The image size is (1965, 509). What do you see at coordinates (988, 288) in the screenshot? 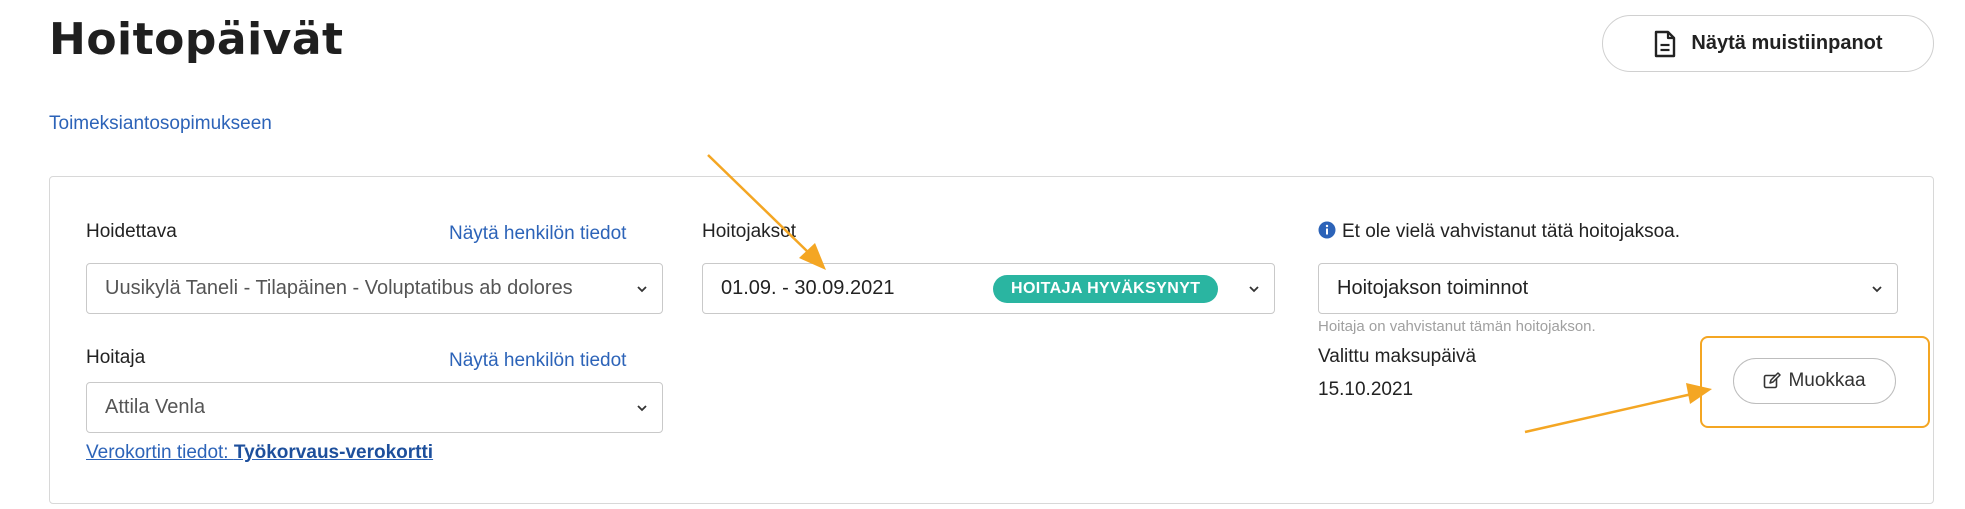
I see `hoitojaksot-select: 01.09. - 30.09.2021 HOITAJA HYVÄKSYNYT` at bounding box center [988, 288].